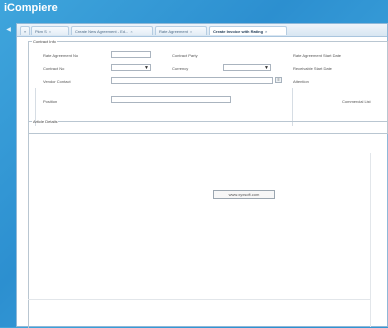 Image resolution: width=388 pixels, height=328 pixels. Describe the element at coordinates (247, 67) in the screenshot. I see `currency-select: ▼` at that location.